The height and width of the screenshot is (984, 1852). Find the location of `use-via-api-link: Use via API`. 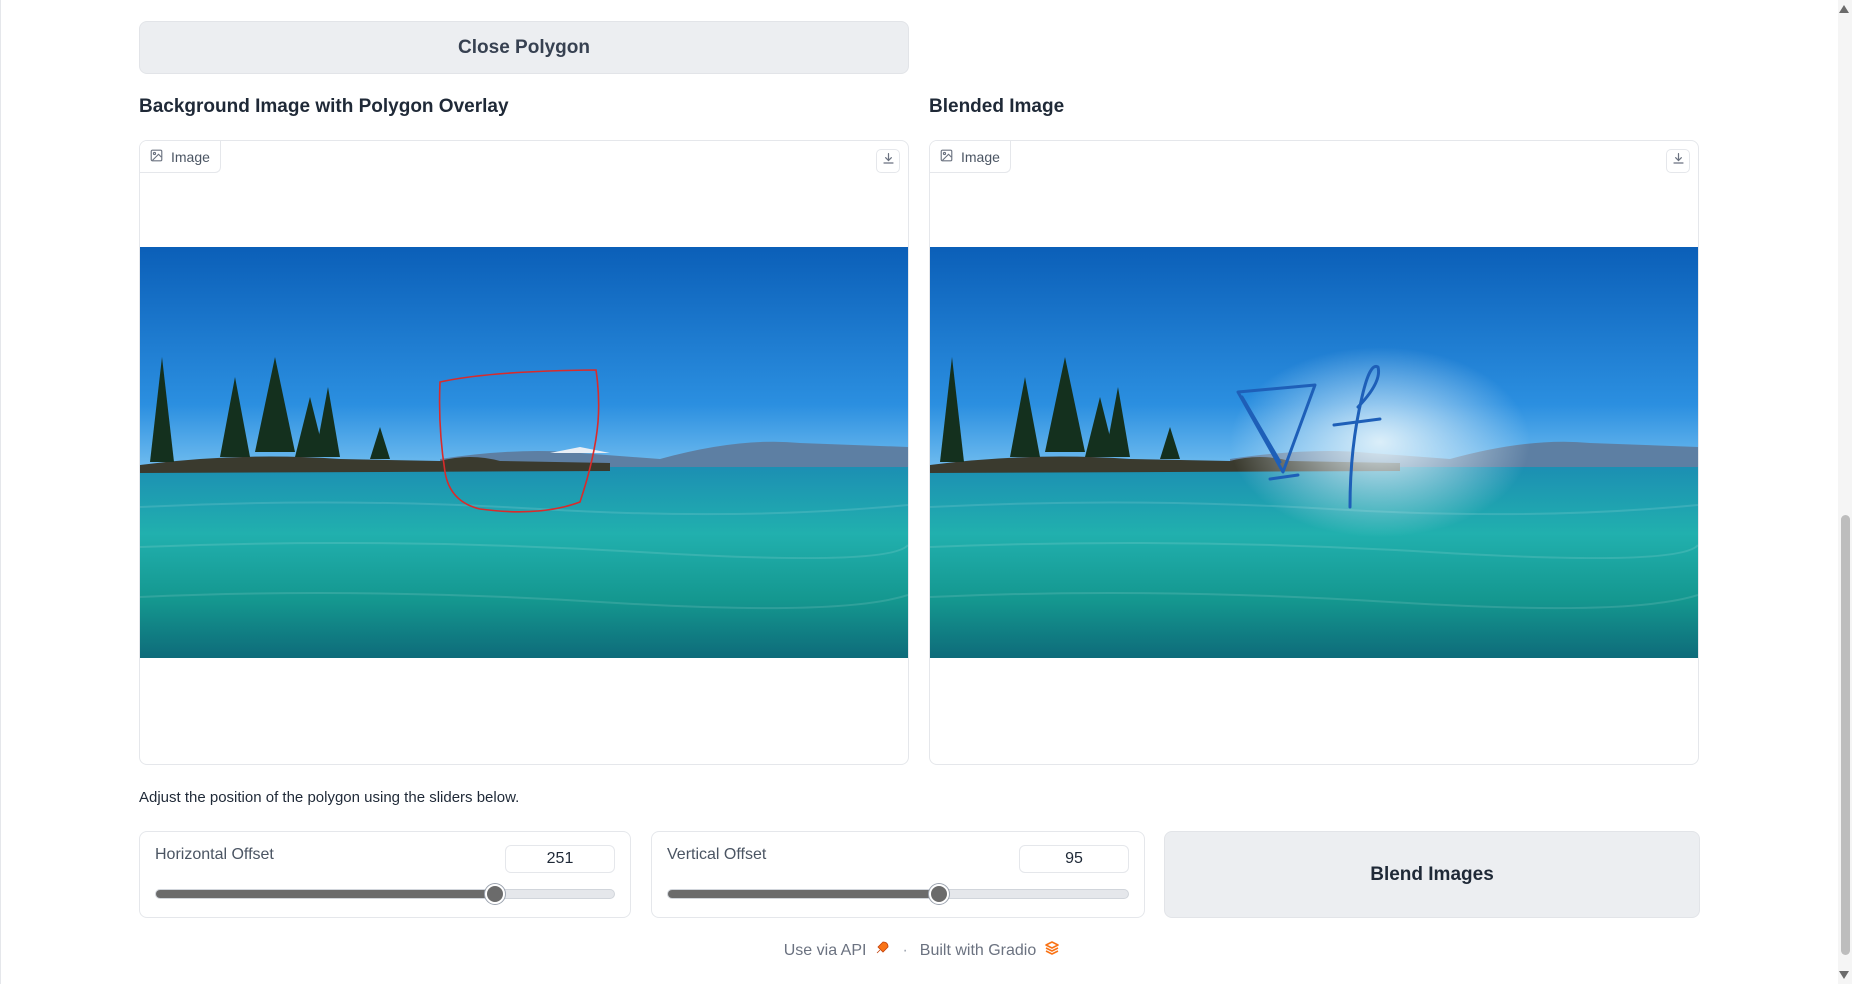

use-via-api-link: Use via API is located at coordinates (837, 950).